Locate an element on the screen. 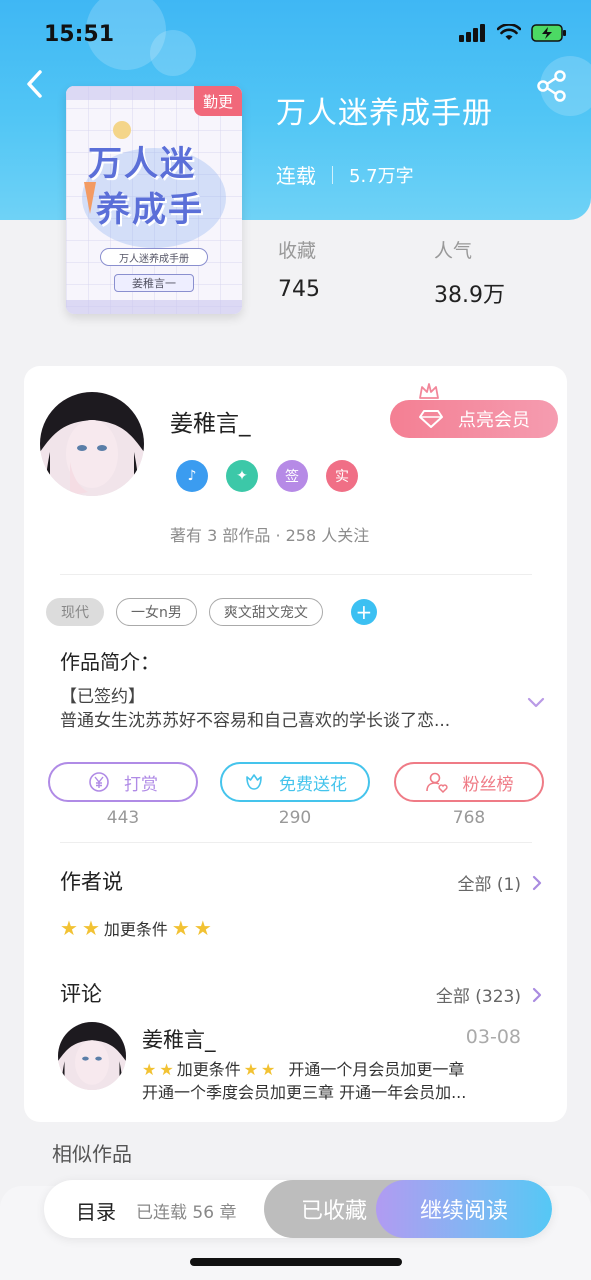 The image size is (591, 1280). cover-title-line1: 万人迷 is located at coordinates (142, 164).